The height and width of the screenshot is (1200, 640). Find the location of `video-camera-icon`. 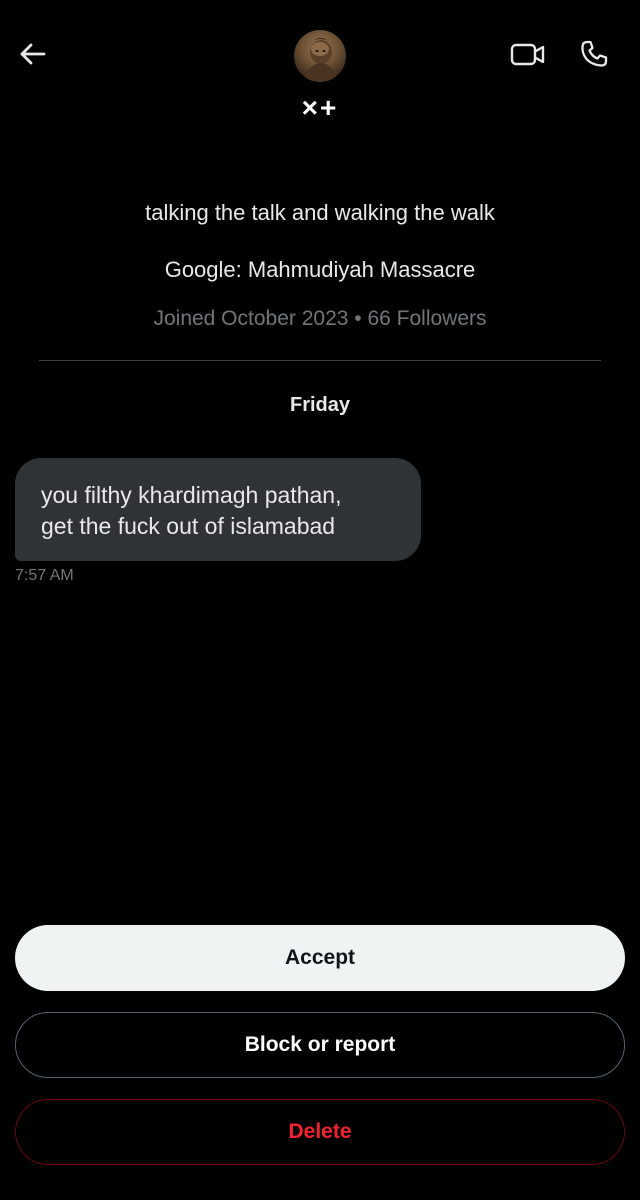

video-camera-icon is located at coordinates (528, 56).